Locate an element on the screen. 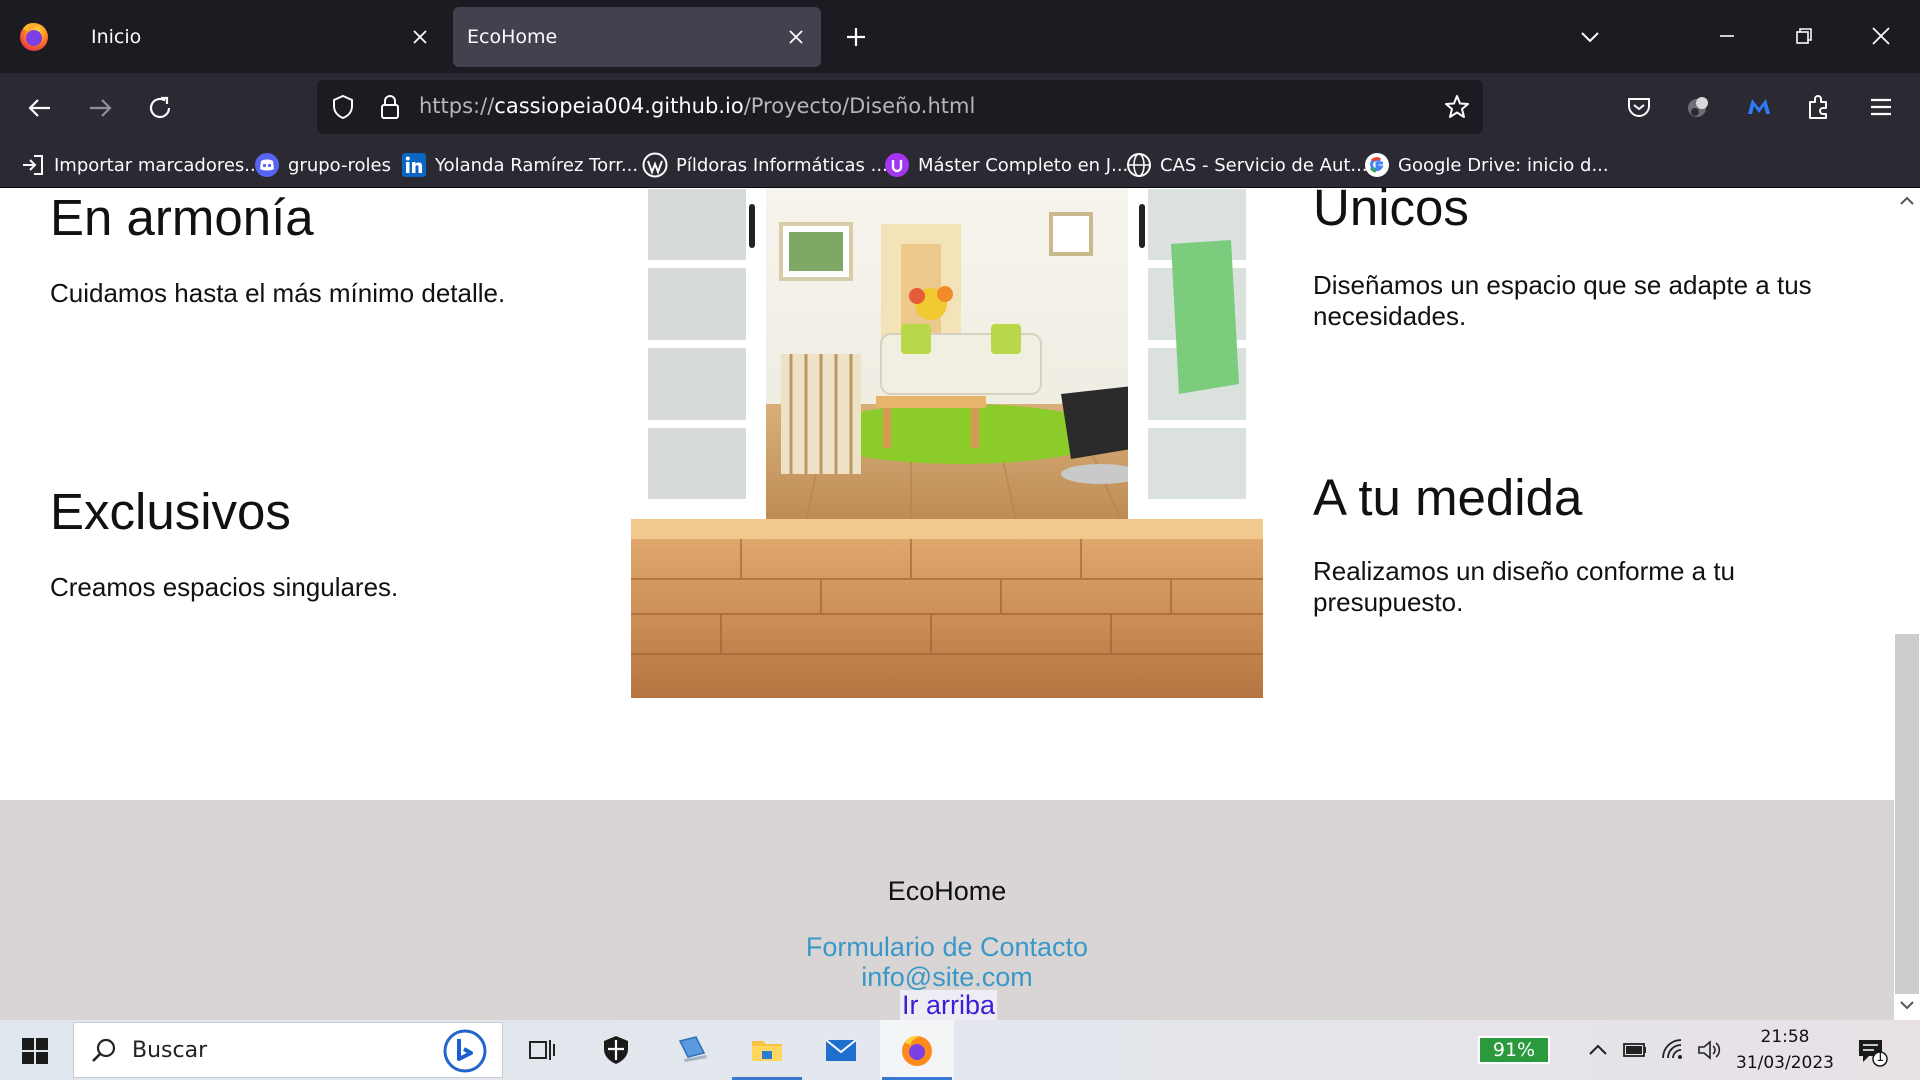 This screenshot has width=1920, height=1080. taskbar-firefox is located at coordinates (917, 1050).